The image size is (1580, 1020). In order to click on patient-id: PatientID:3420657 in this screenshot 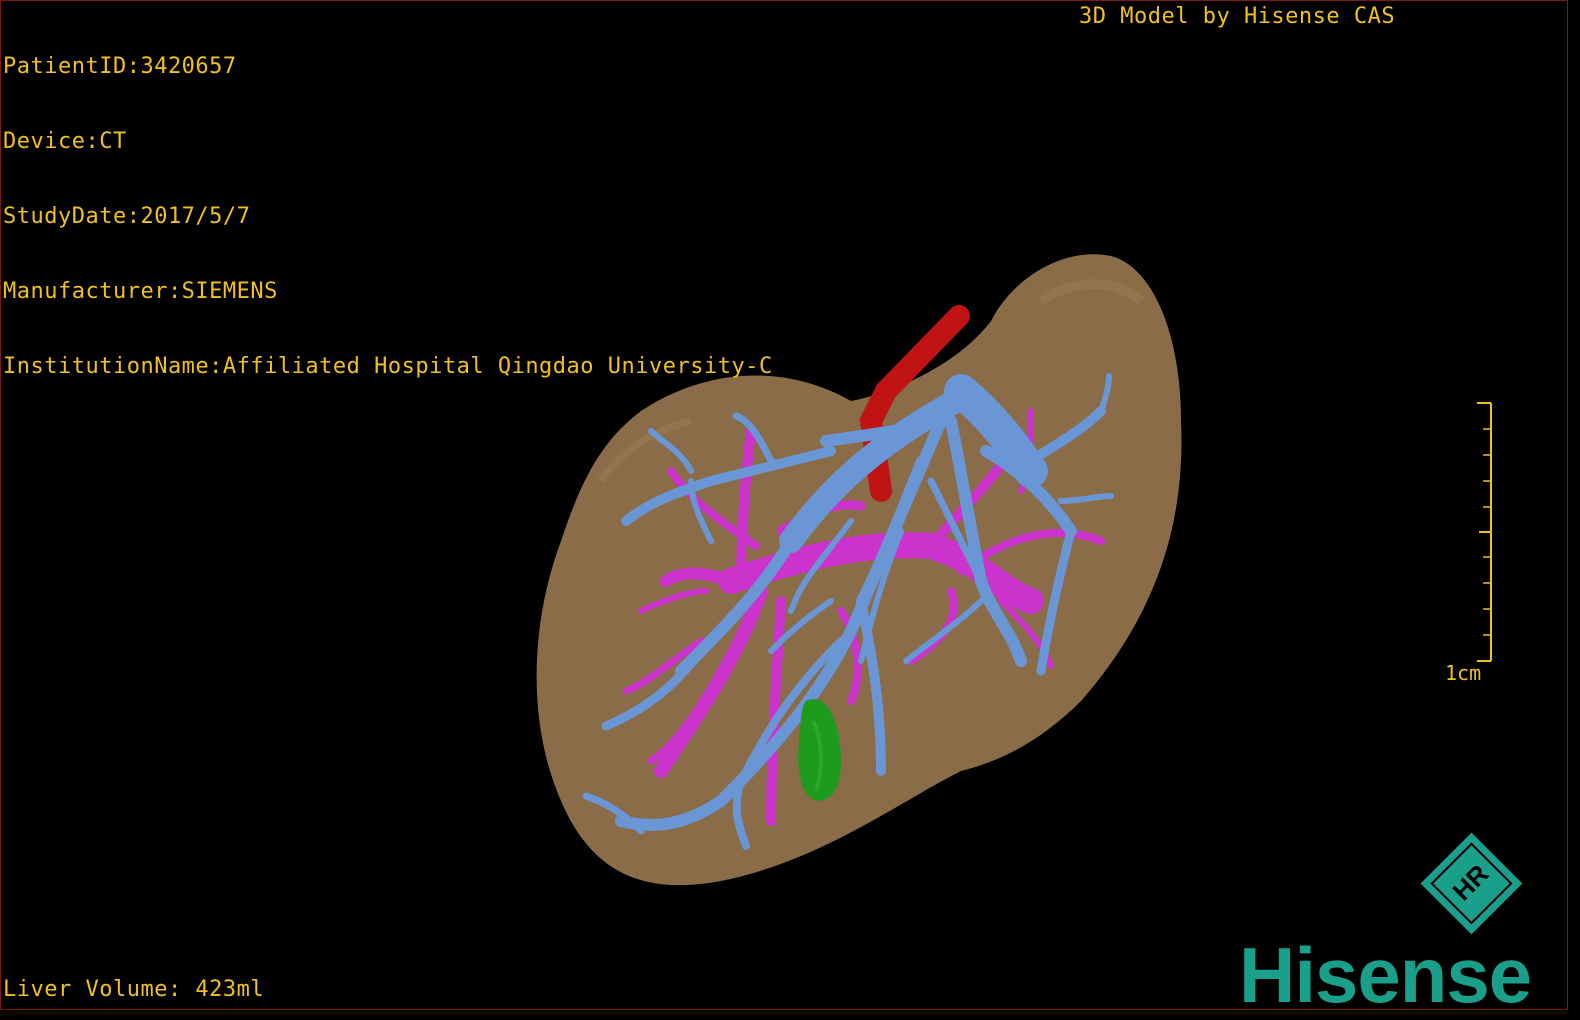, I will do `click(120, 66)`.